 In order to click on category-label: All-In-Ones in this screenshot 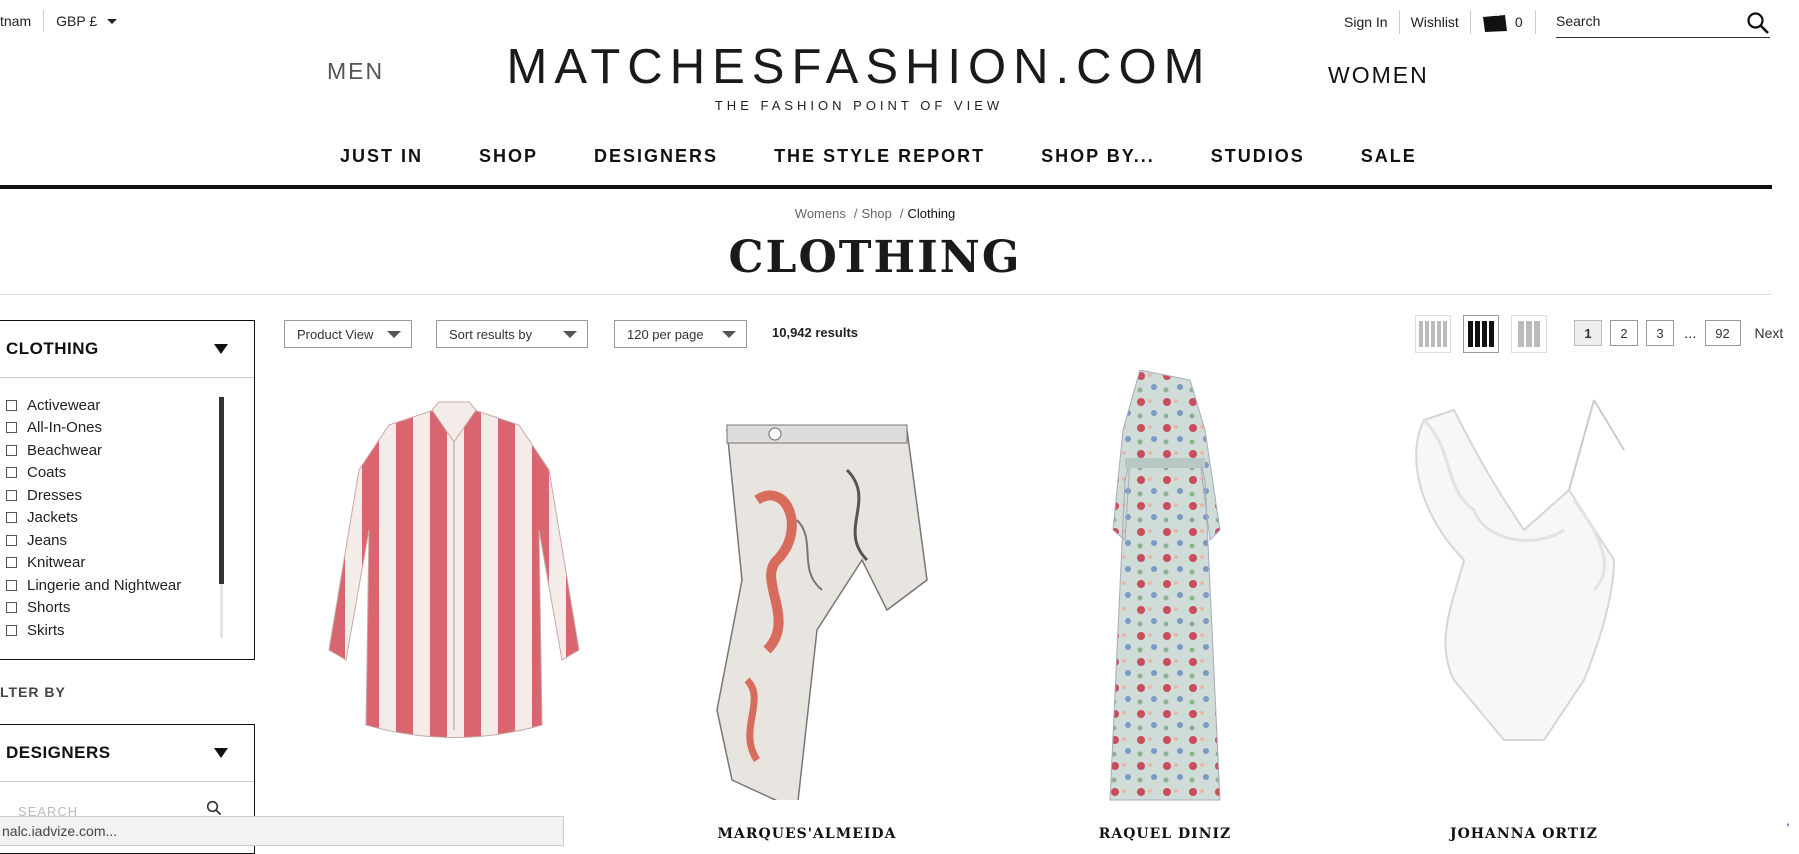, I will do `click(65, 428)`.